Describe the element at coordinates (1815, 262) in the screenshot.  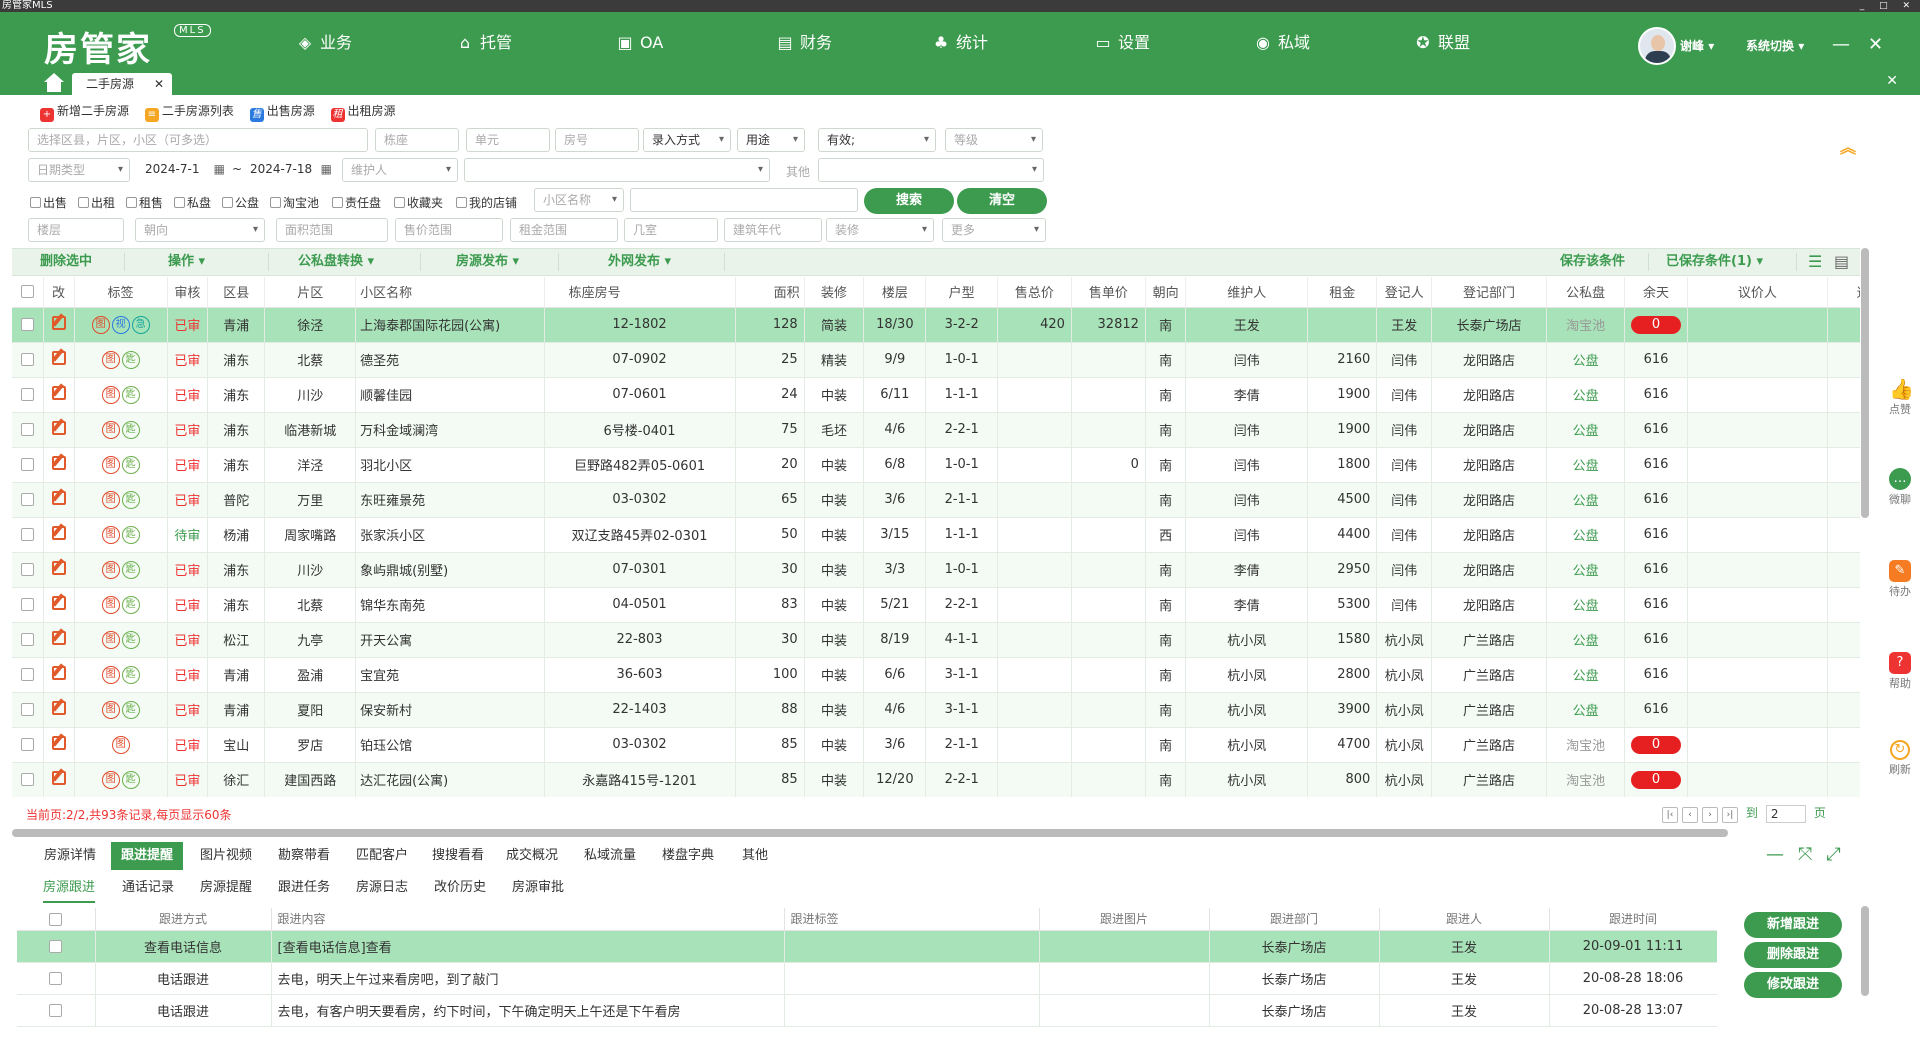
I see `list-view-icon: ☰` at that location.